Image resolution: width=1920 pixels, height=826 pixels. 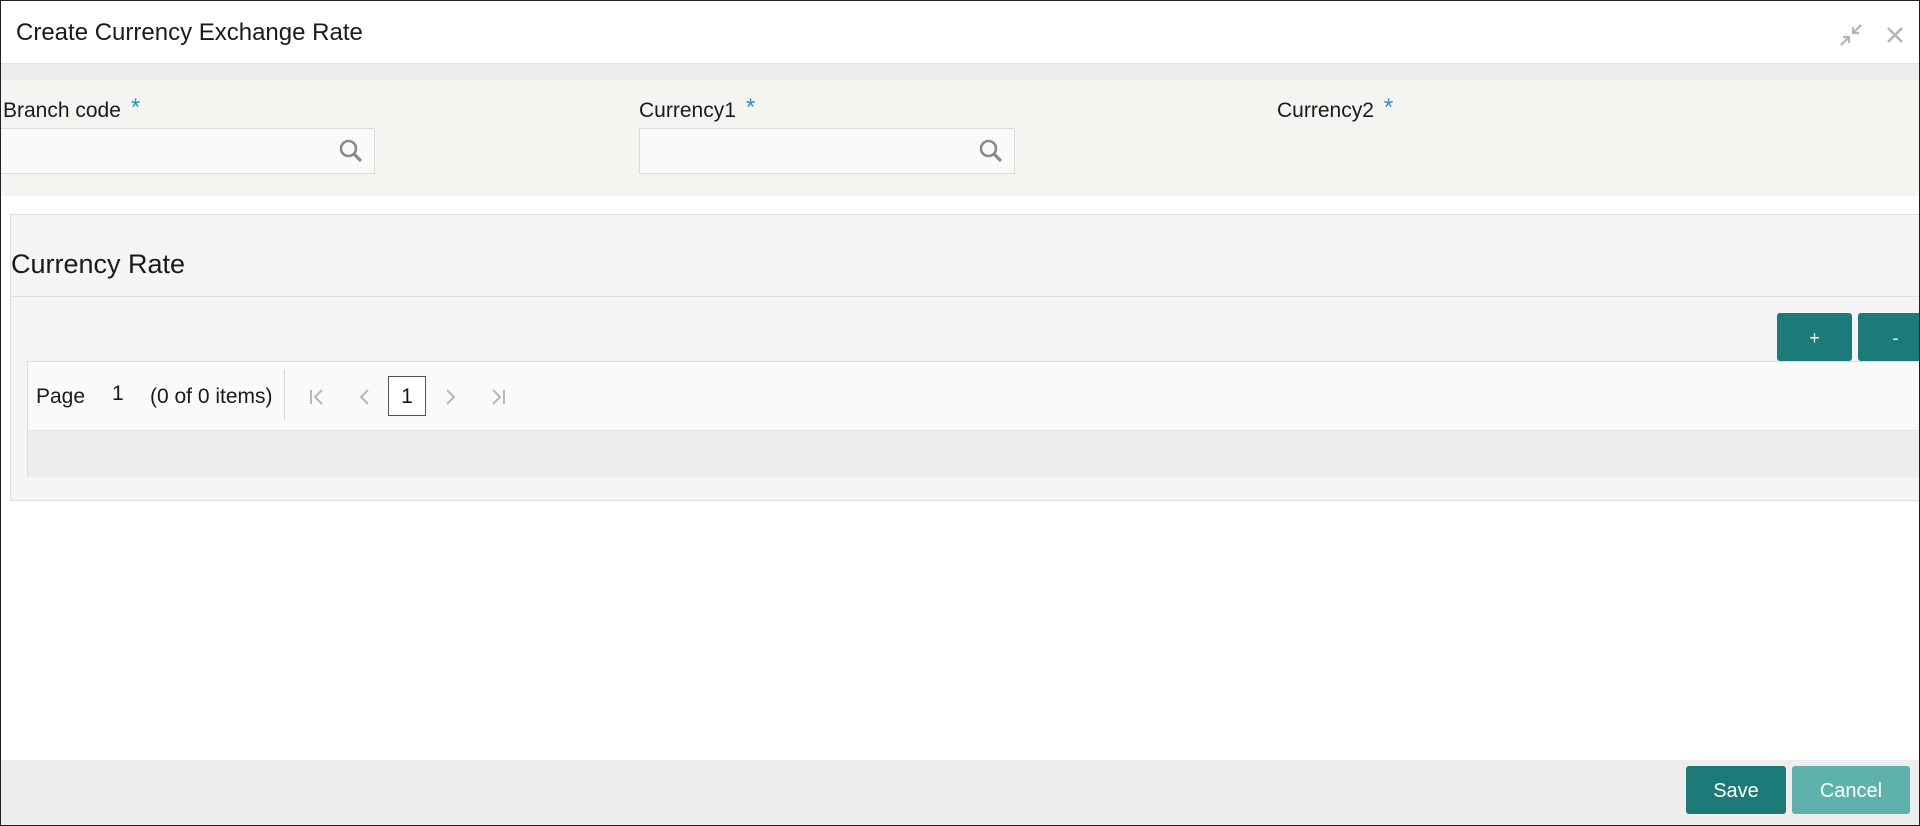 What do you see at coordinates (960, 32) in the screenshot?
I see `dialog-header: Create Currency Exchange Rate` at bounding box center [960, 32].